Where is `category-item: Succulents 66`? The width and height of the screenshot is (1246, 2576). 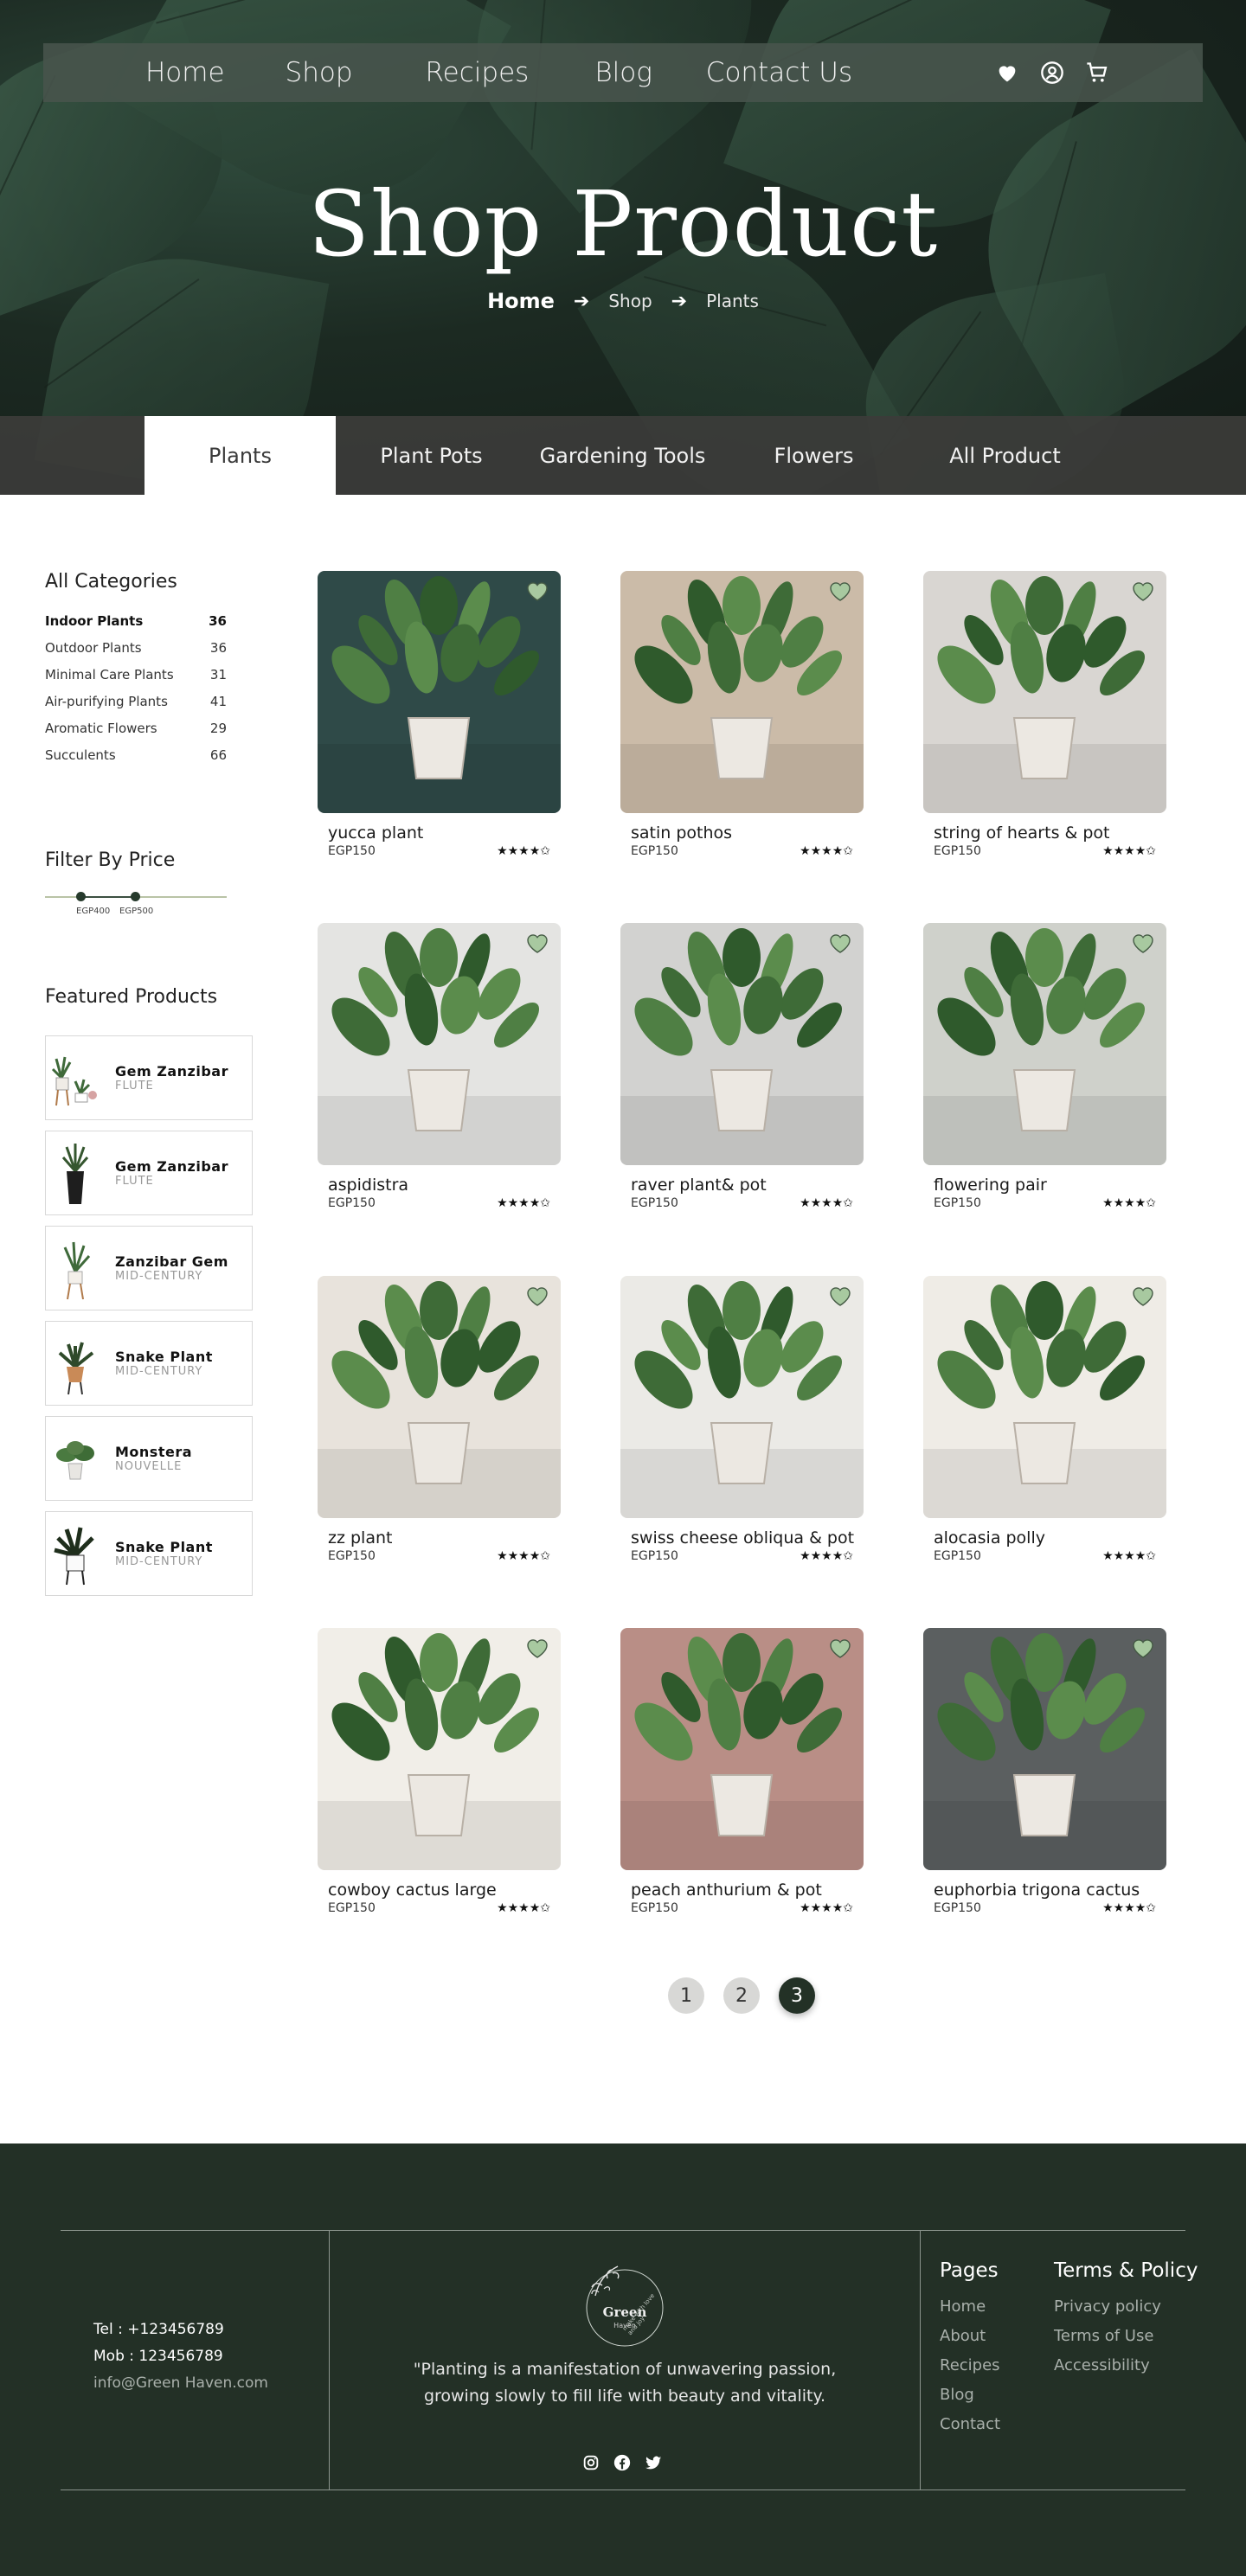 category-item: Succulents 66 is located at coordinates (136, 760).